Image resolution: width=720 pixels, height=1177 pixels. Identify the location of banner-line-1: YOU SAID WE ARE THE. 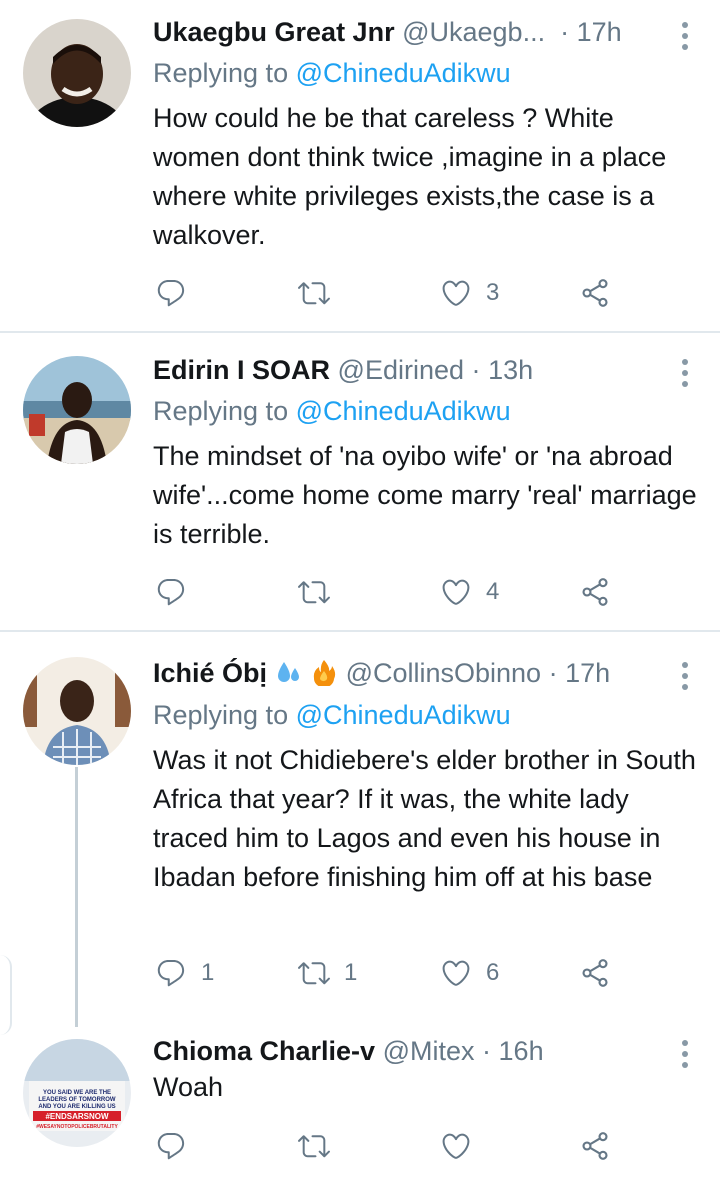
(77, 1093).